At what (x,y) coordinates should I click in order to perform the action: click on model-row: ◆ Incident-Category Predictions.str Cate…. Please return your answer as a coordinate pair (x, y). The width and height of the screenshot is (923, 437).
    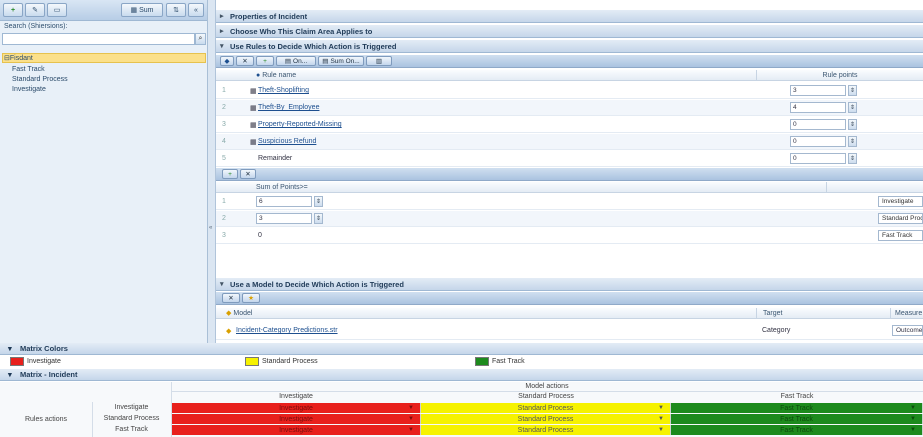
    Looking at the image, I should click on (569, 331).